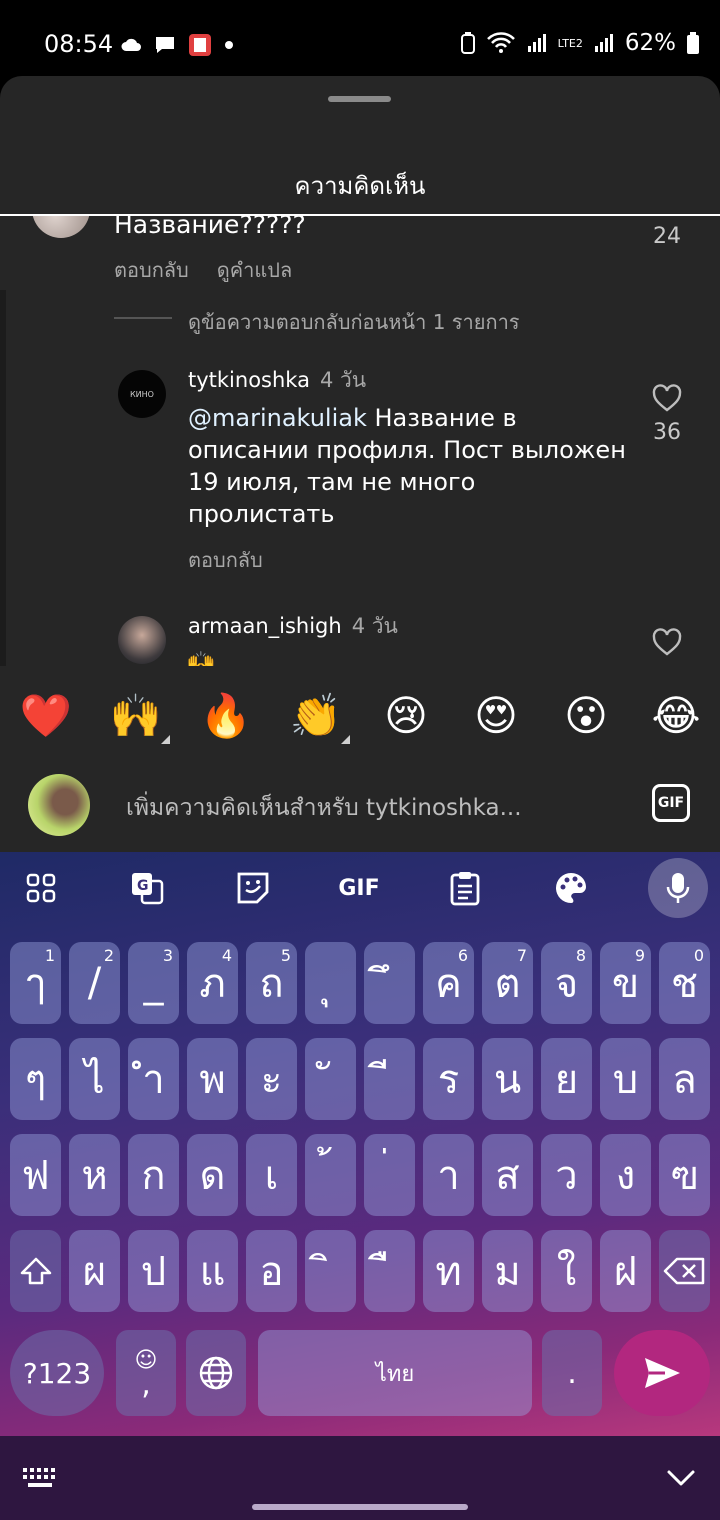 This screenshot has width=720, height=1520. I want to click on key: เ, so click(271, 1175).